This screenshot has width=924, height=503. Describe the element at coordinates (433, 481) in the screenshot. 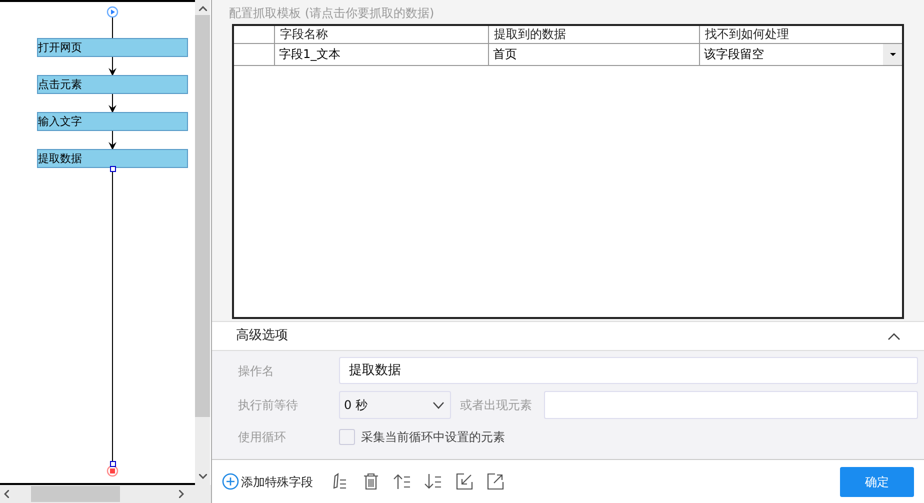

I see `move-down-icon` at that location.